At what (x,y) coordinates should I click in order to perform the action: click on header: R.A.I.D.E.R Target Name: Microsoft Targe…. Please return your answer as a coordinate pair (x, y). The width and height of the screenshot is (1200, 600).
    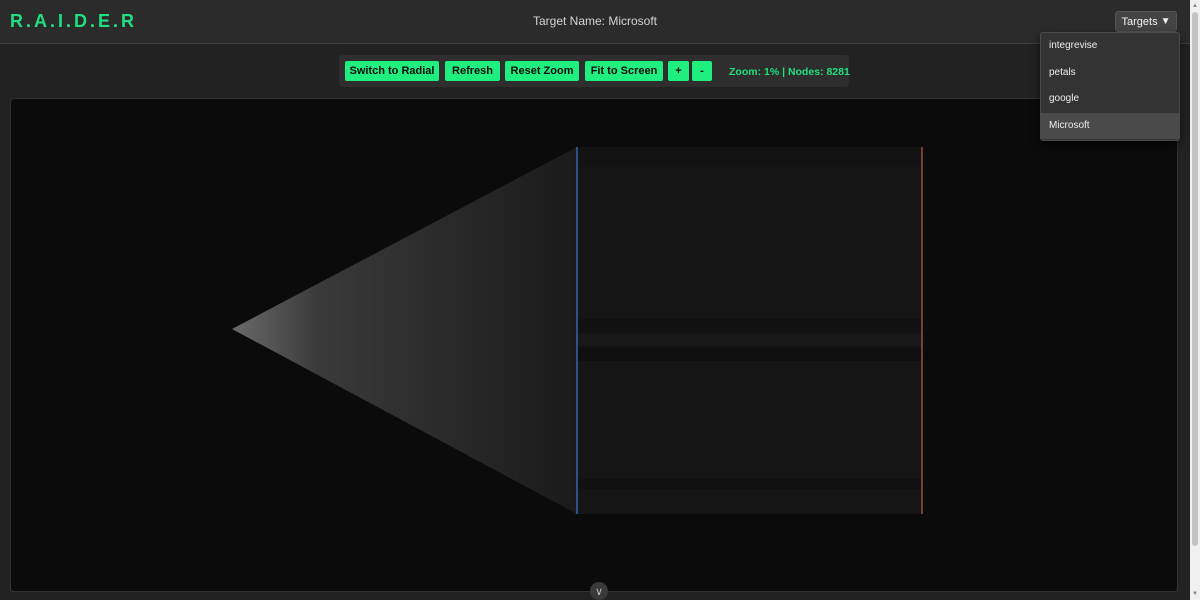
    Looking at the image, I should click on (595, 22).